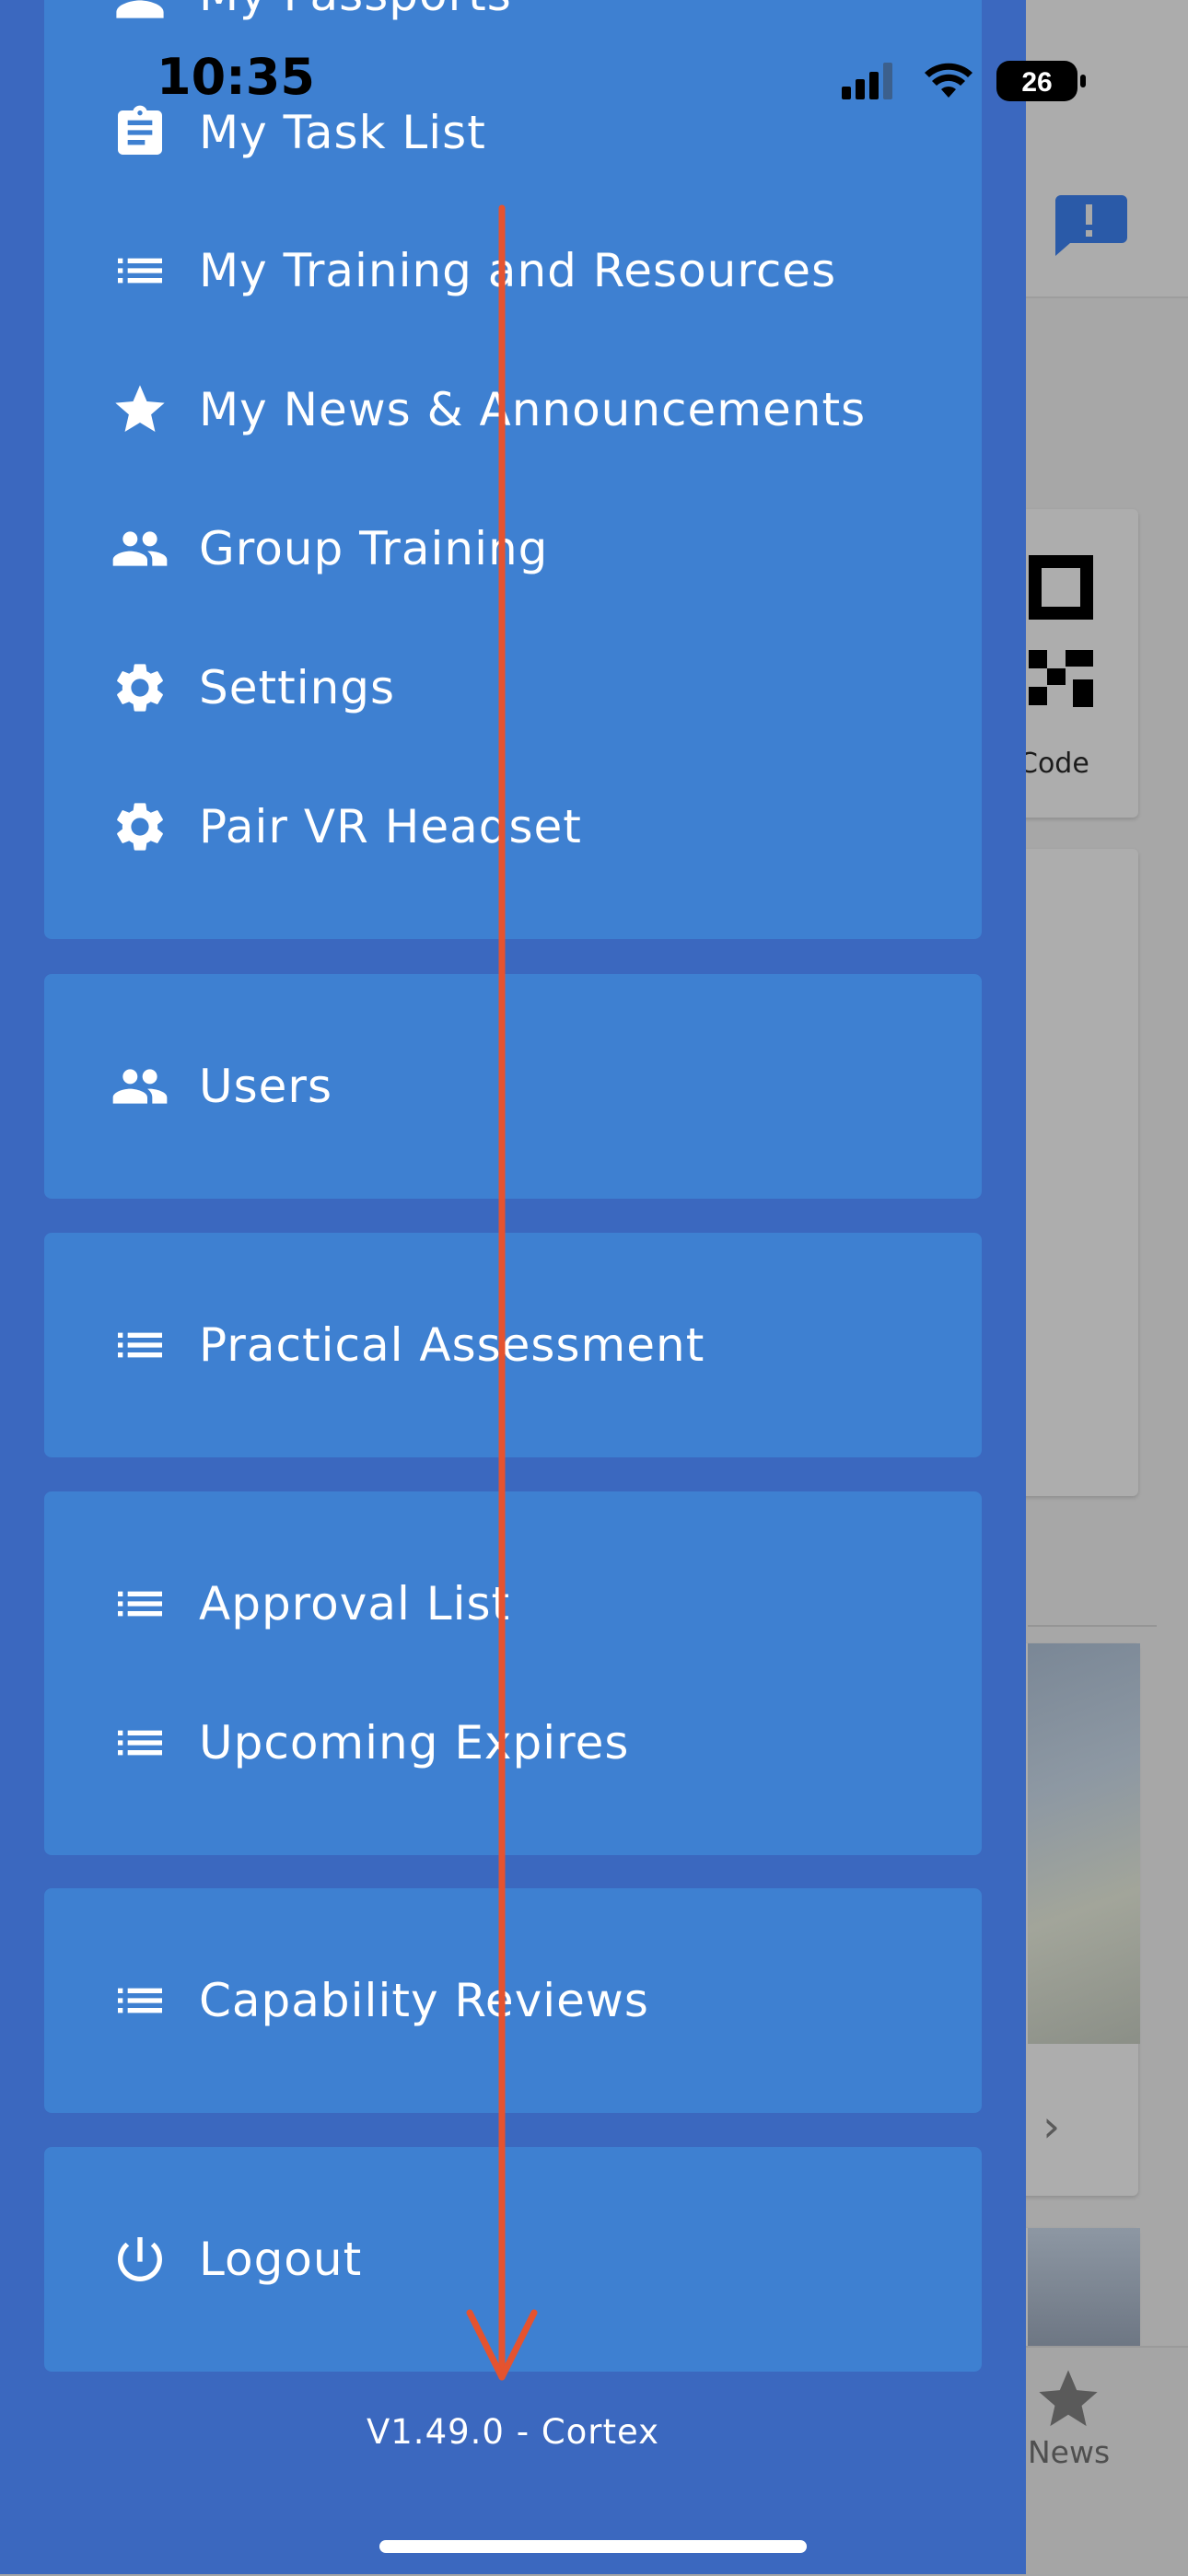 The height and width of the screenshot is (2576, 1188). I want to click on power-icon, so click(140, 2259).